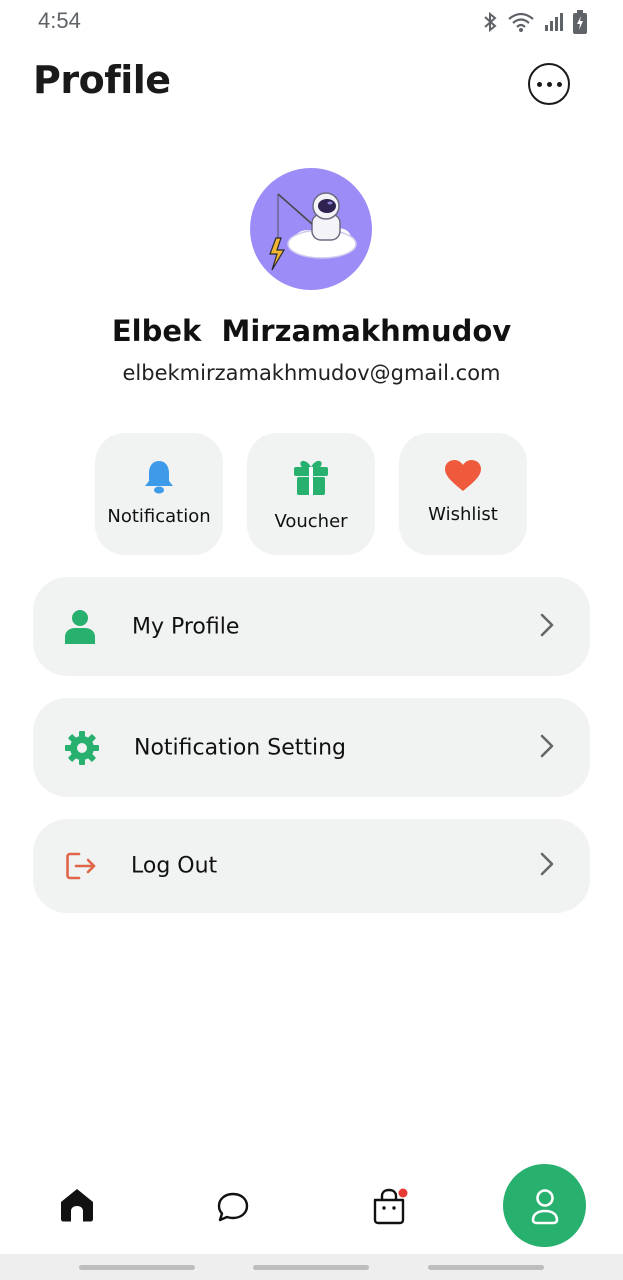 The height and width of the screenshot is (1280, 623). I want to click on system-recents-button, so click(137, 1267).